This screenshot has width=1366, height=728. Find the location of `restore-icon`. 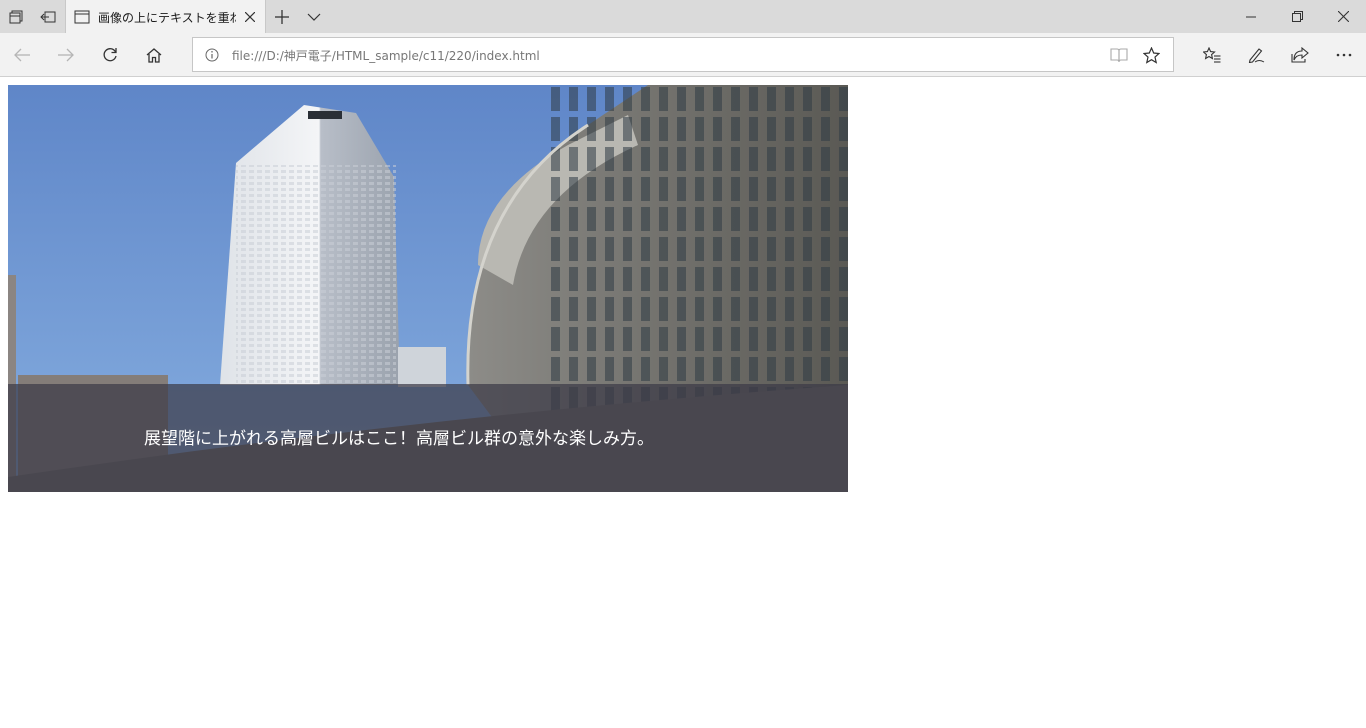

restore-icon is located at coordinates (1297, 16).